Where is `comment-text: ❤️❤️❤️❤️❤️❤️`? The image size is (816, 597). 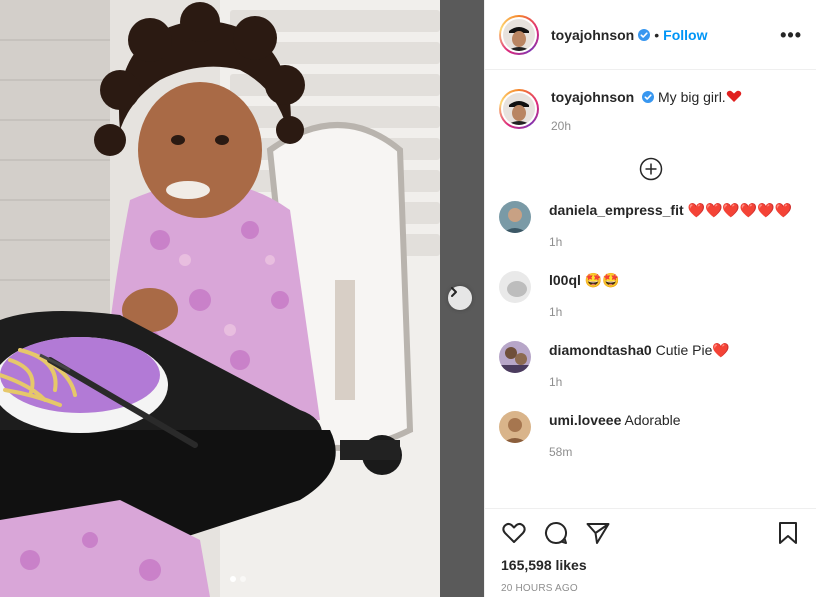
comment-text: ❤️❤️❤️❤️❤️❤️ is located at coordinates (740, 210).